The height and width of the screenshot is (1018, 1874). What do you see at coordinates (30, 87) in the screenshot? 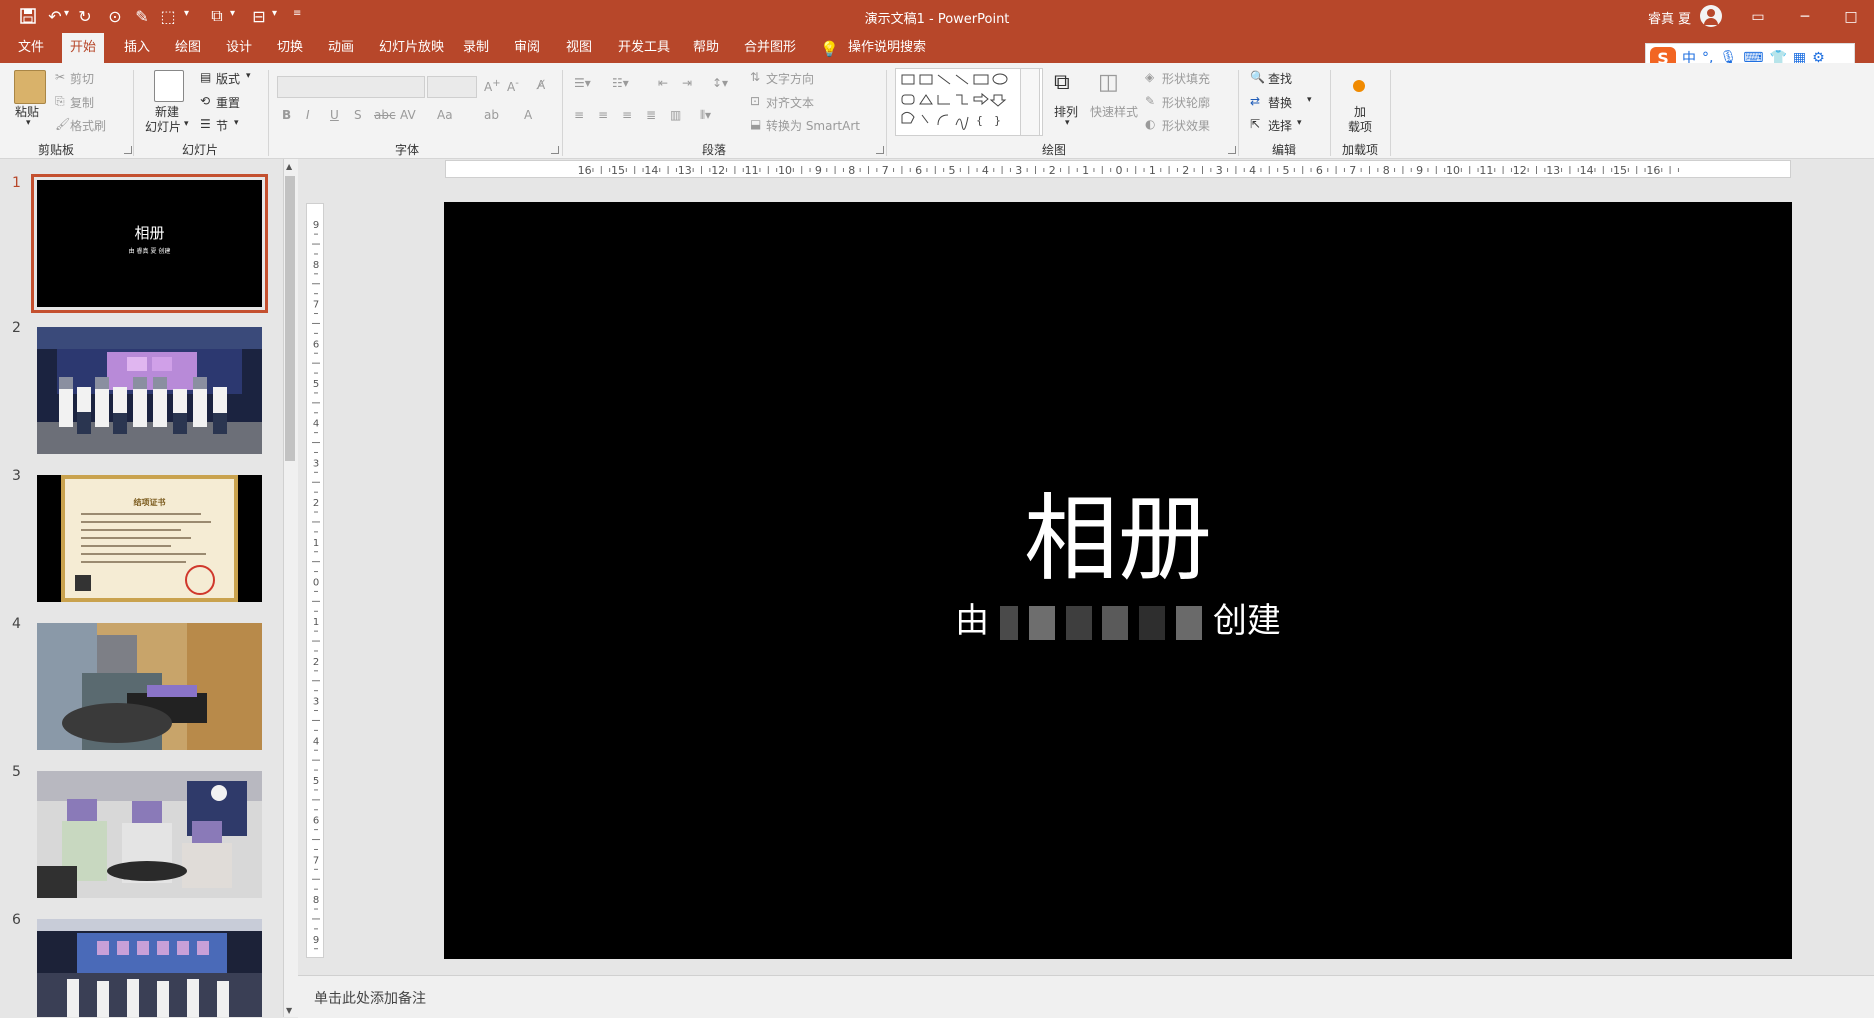
I see `paste-icon` at bounding box center [30, 87].